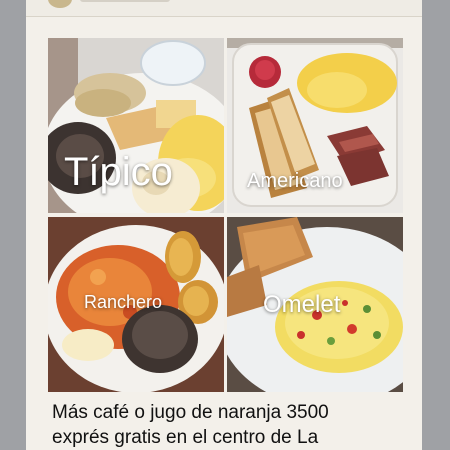 The width and height of the screenshot is (450, 450). I want to click on sender-name, so click(125, 1).